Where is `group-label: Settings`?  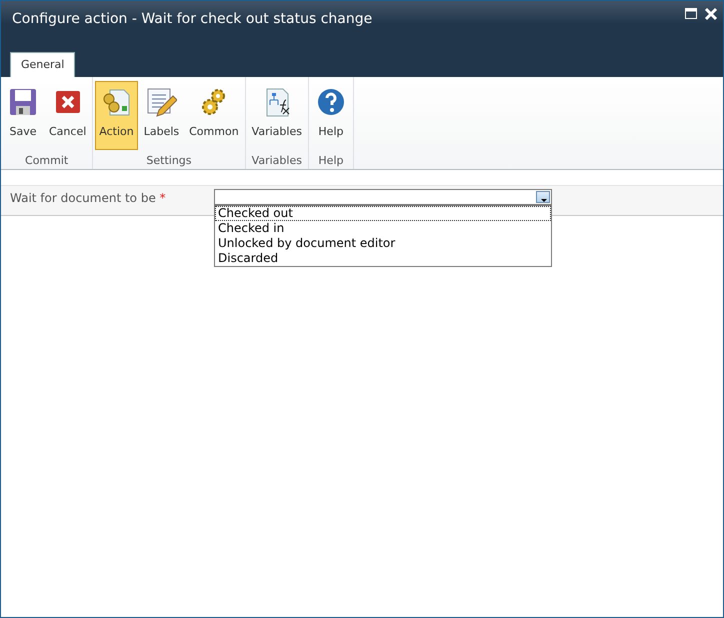 group-label: Settings is located at coordinates (169, 161).